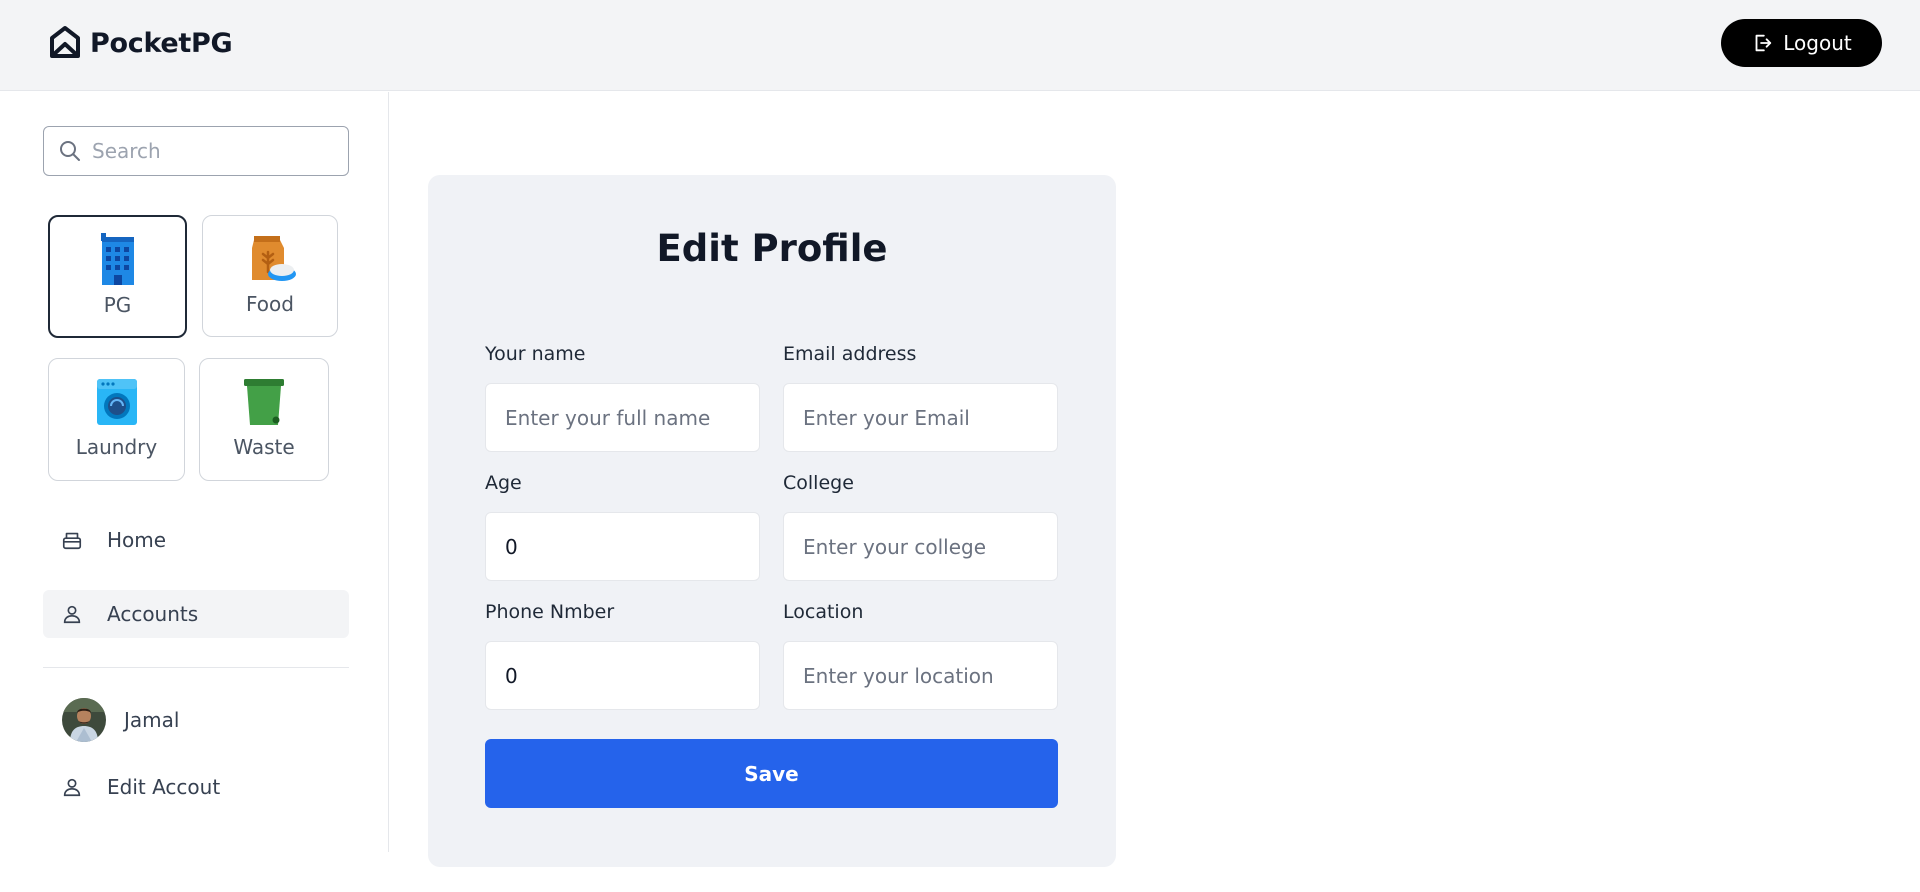 Image resolution: width=1920 pixels, height=892 pixels. I want to click on home-icon, so click(72, 541).